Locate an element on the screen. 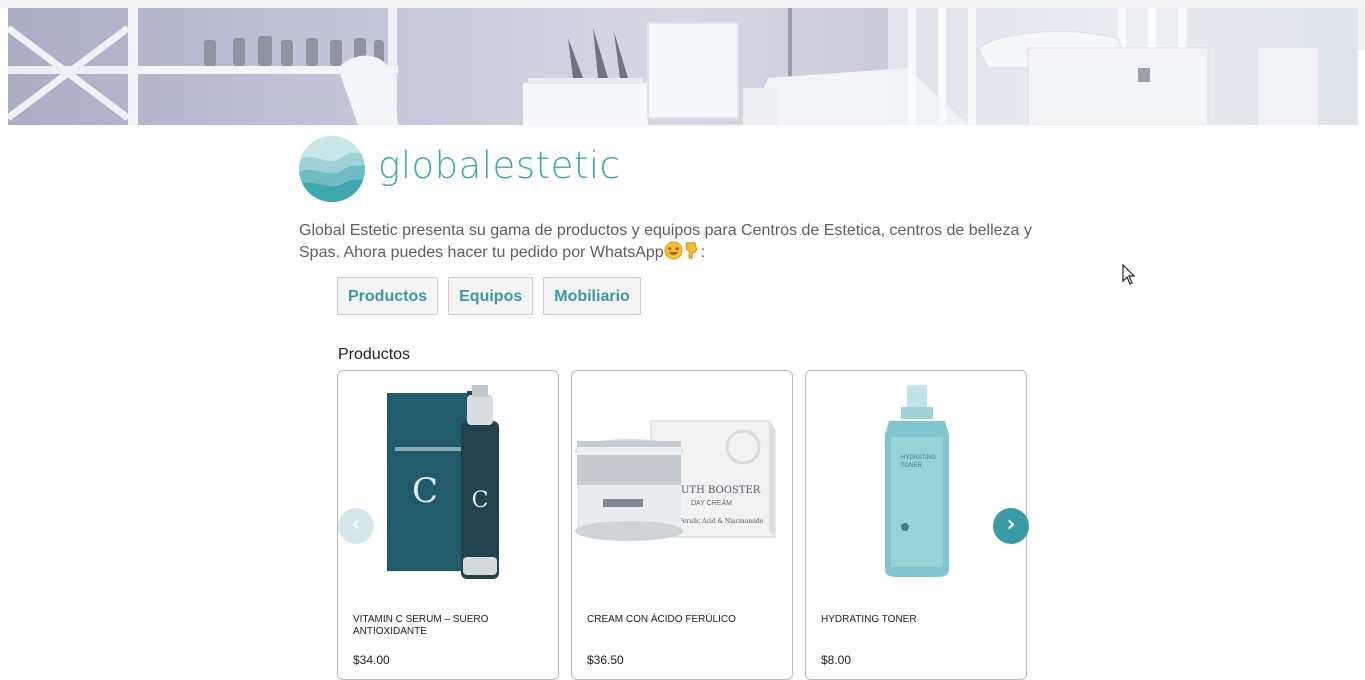 The height and width of the screenshot is (680, 1365). tab-equipos: Equipos is located at coordinates (491, 296).